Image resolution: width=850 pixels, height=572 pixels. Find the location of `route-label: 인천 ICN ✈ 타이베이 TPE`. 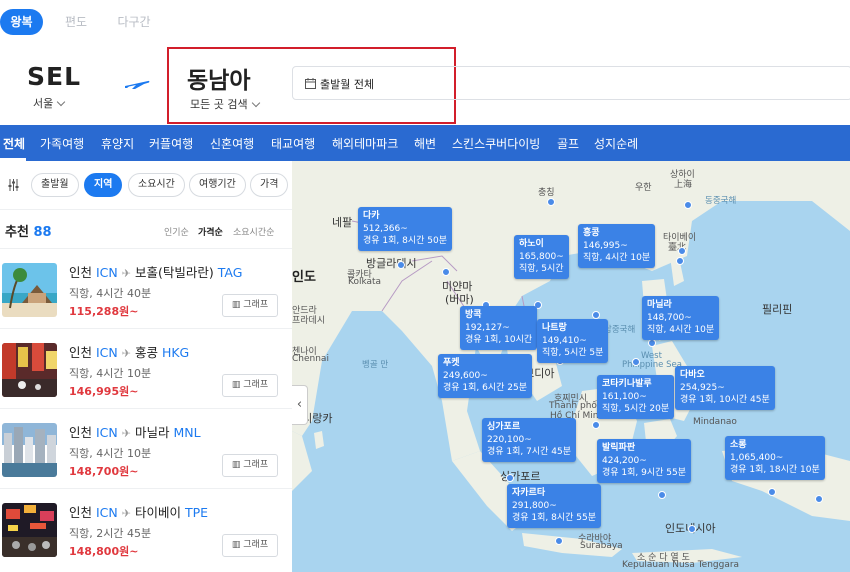

route-label: 인천 ICN ✈ 타이베이 TPE is located at coordinates (138, 511).